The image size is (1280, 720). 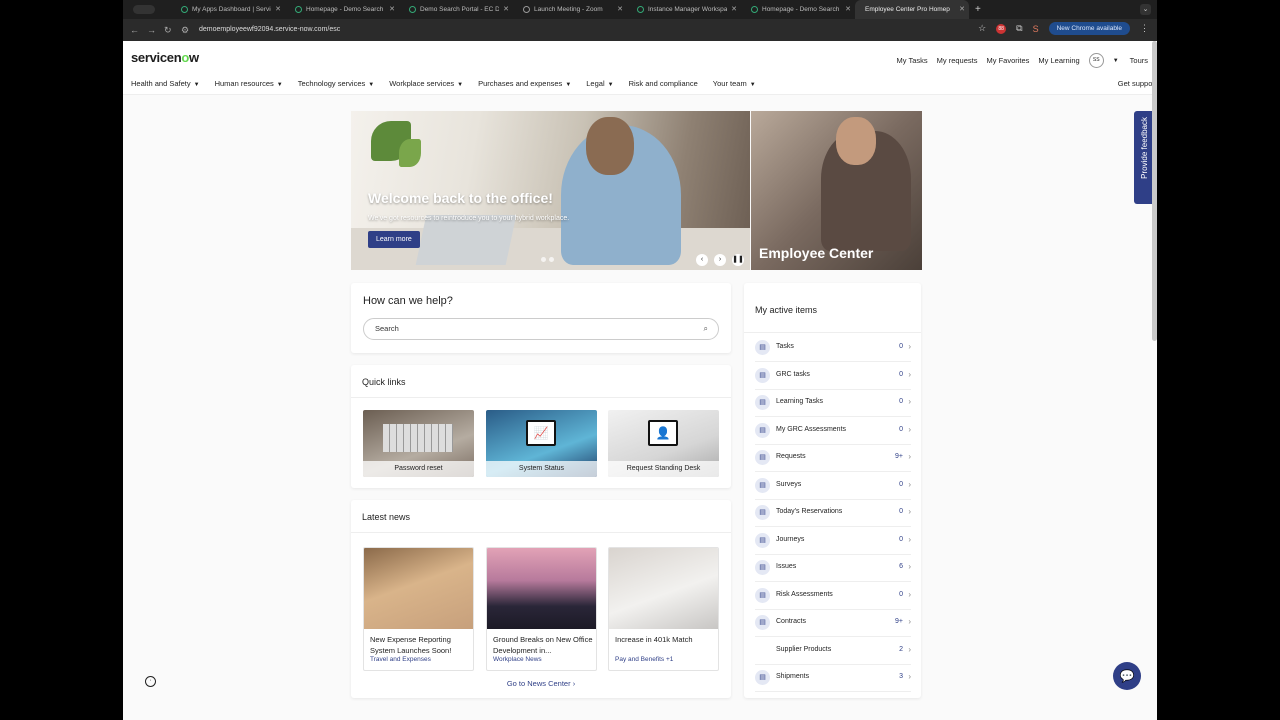 I want to click on news-image, so click(x=663, y=588).